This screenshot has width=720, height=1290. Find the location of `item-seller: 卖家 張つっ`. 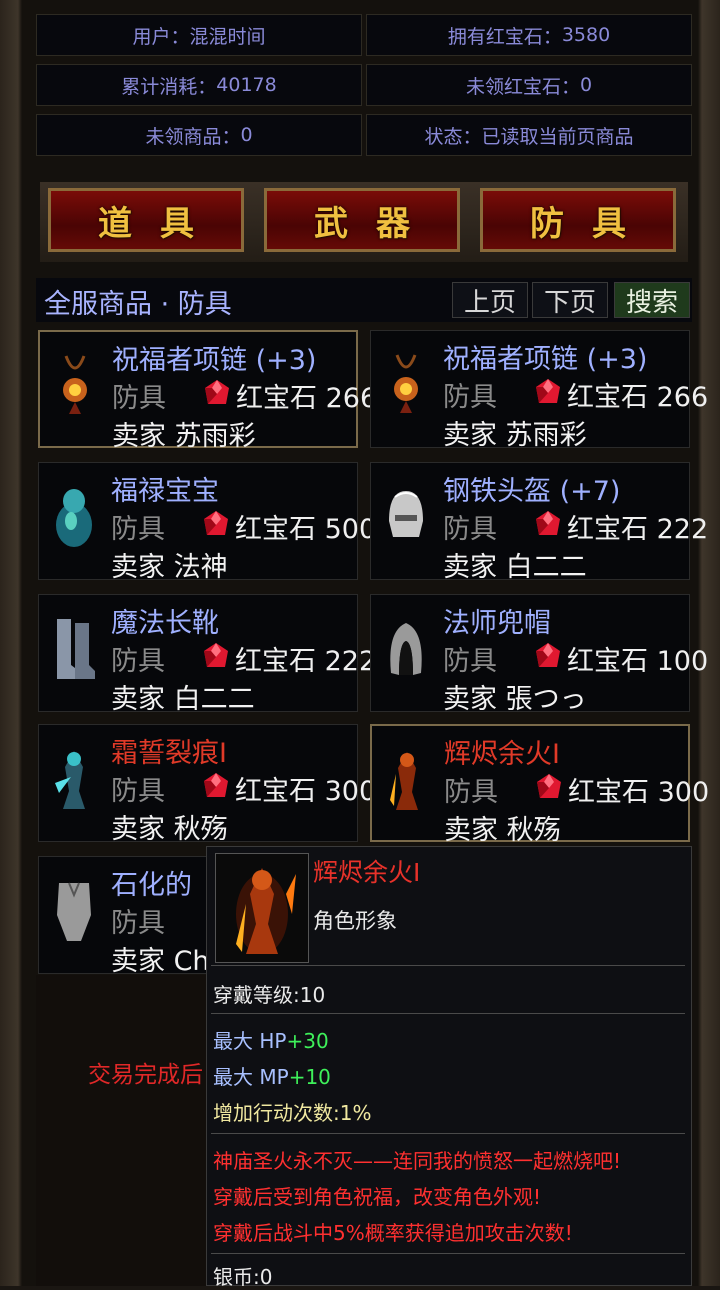

item-seller: 卖家 張つっ is located at coordinates (515, 699).